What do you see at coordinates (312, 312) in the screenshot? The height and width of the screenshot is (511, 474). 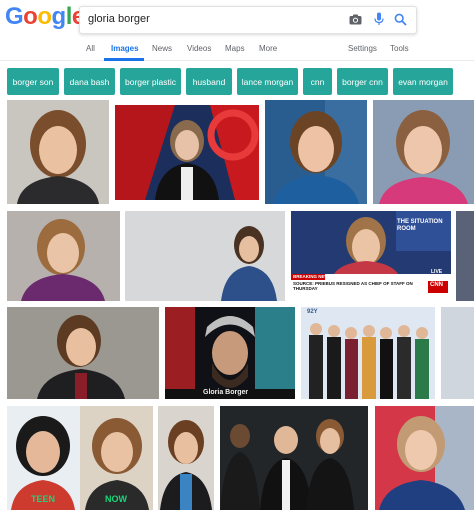 I see `logo-text: 92Y` at bounding box center [312, 312].